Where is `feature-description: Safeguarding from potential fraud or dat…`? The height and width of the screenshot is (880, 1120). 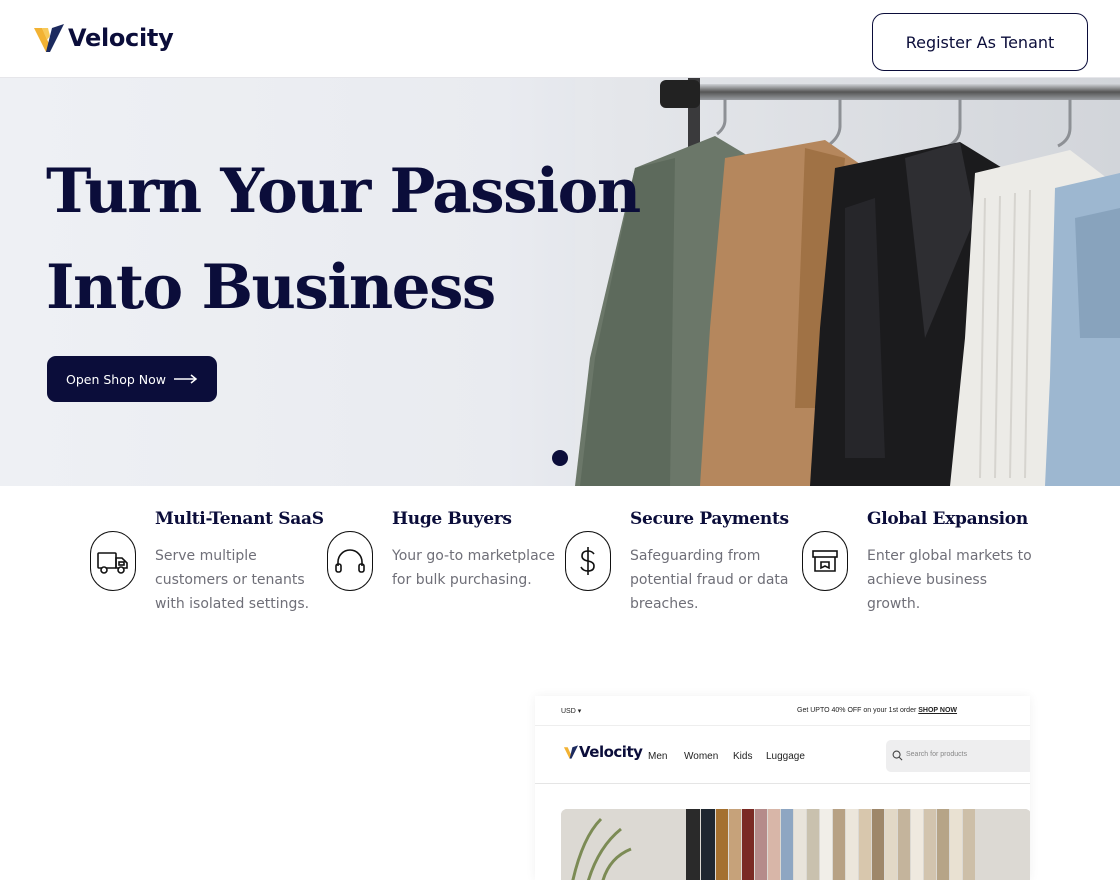 feature-description: Safeguarding from potential fraud or dat… is located at coordinates (709, 580).